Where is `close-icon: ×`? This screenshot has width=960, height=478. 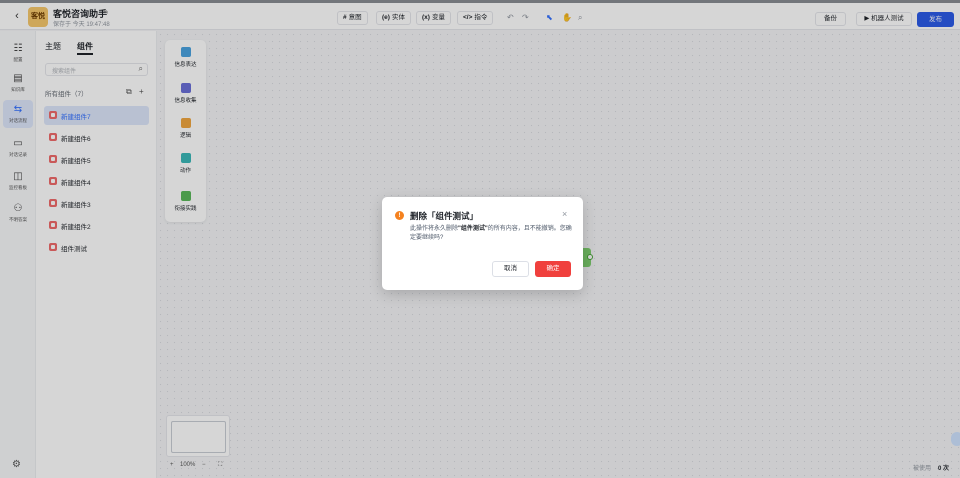
close-icon: × is located at coordinates (564, 214).